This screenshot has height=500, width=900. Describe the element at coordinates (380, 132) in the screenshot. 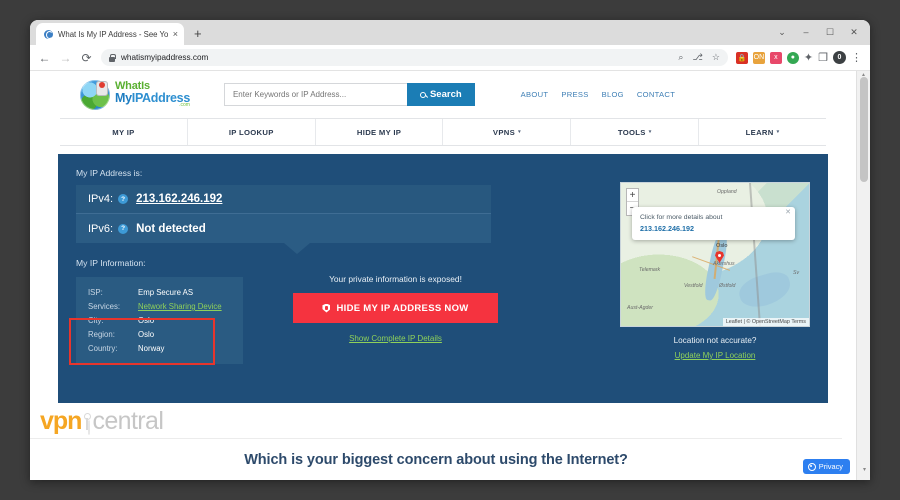

I see `nav-item-hide-my-ip: HIDE MY IP` at that location.